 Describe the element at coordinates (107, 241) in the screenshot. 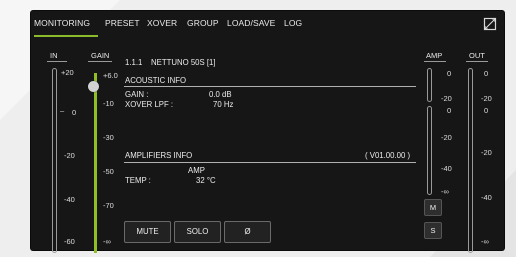

I see `gain-scale-label: -∞` at that location.